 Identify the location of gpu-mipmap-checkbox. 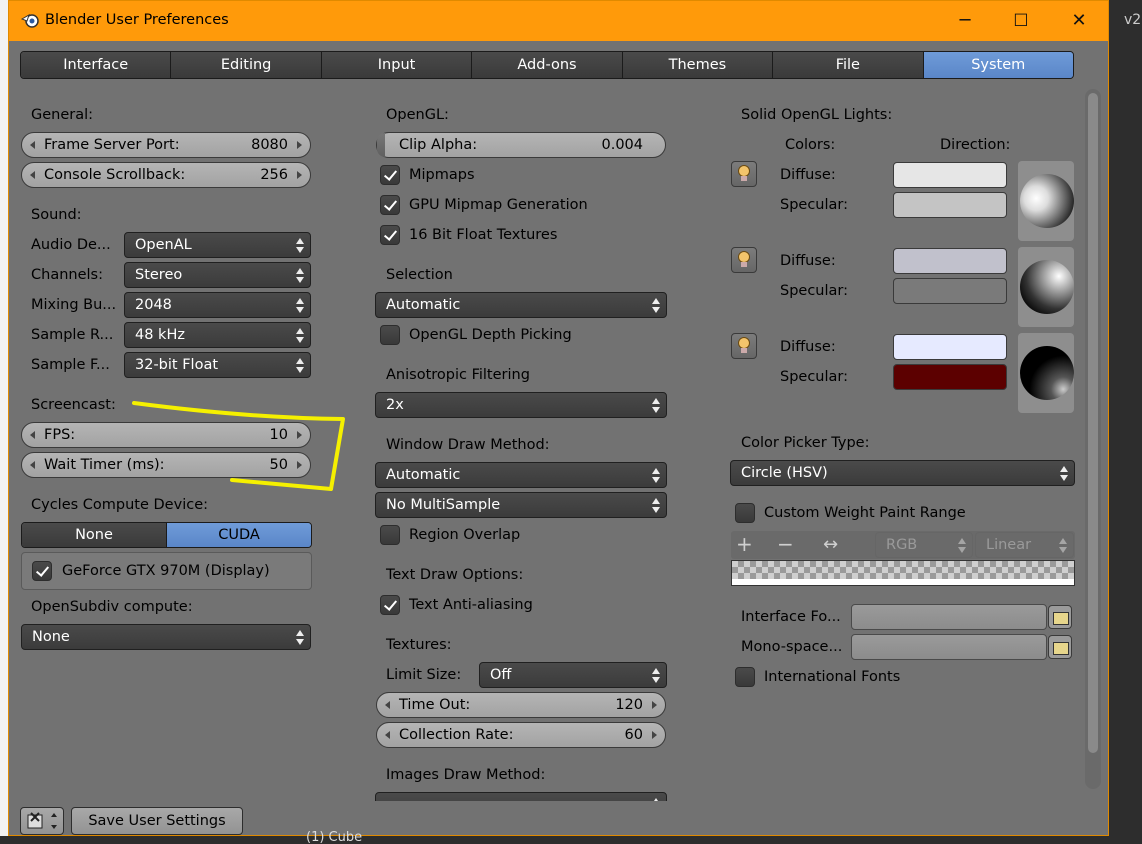
(390, 205).